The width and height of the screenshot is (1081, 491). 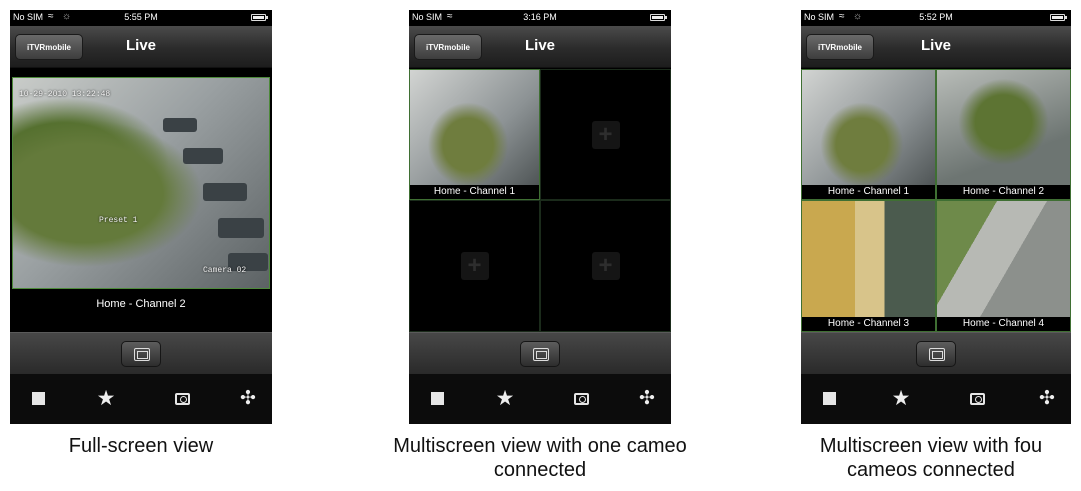 What do you see at coordinates (118, 220) in the screenshot?
I see `preset-label: Preset 1` at bounding box center [118, 220].